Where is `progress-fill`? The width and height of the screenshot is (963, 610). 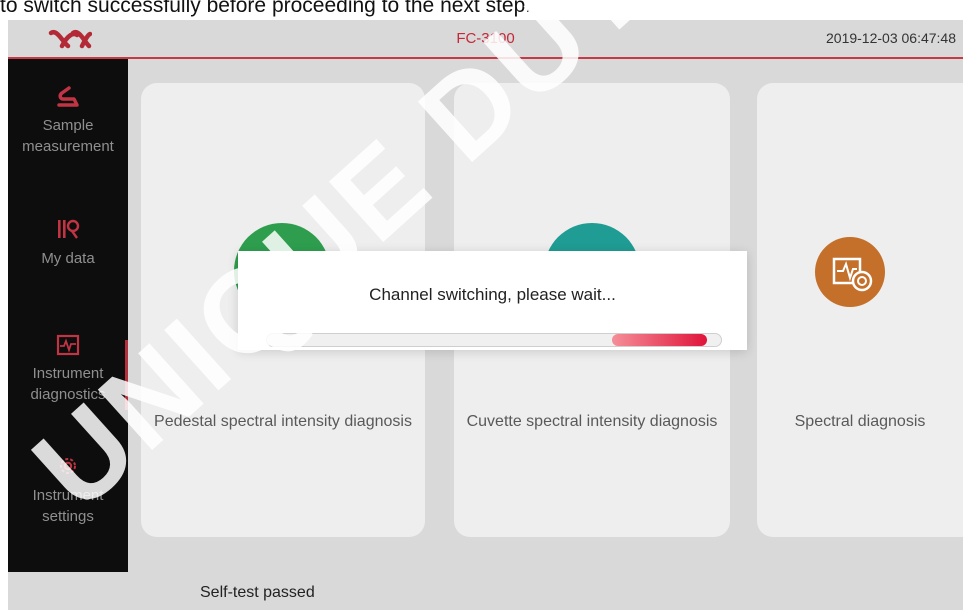 progress-fill is located at coordinates (660, 340).